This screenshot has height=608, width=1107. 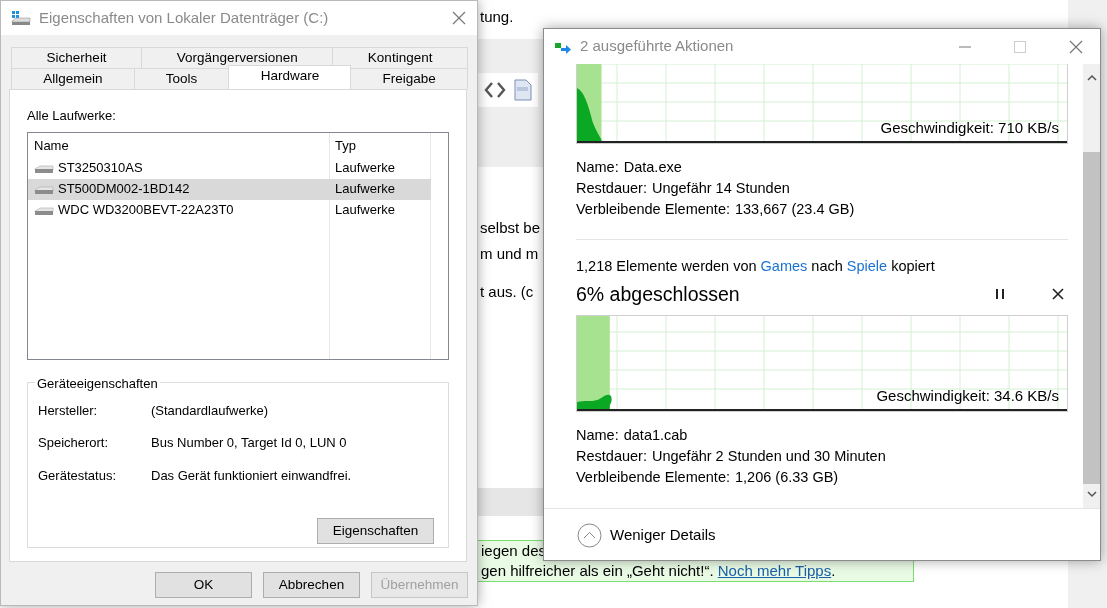 I want to click on detail-value: 133,667 (23.4 GB), so click(x=795, y=209).